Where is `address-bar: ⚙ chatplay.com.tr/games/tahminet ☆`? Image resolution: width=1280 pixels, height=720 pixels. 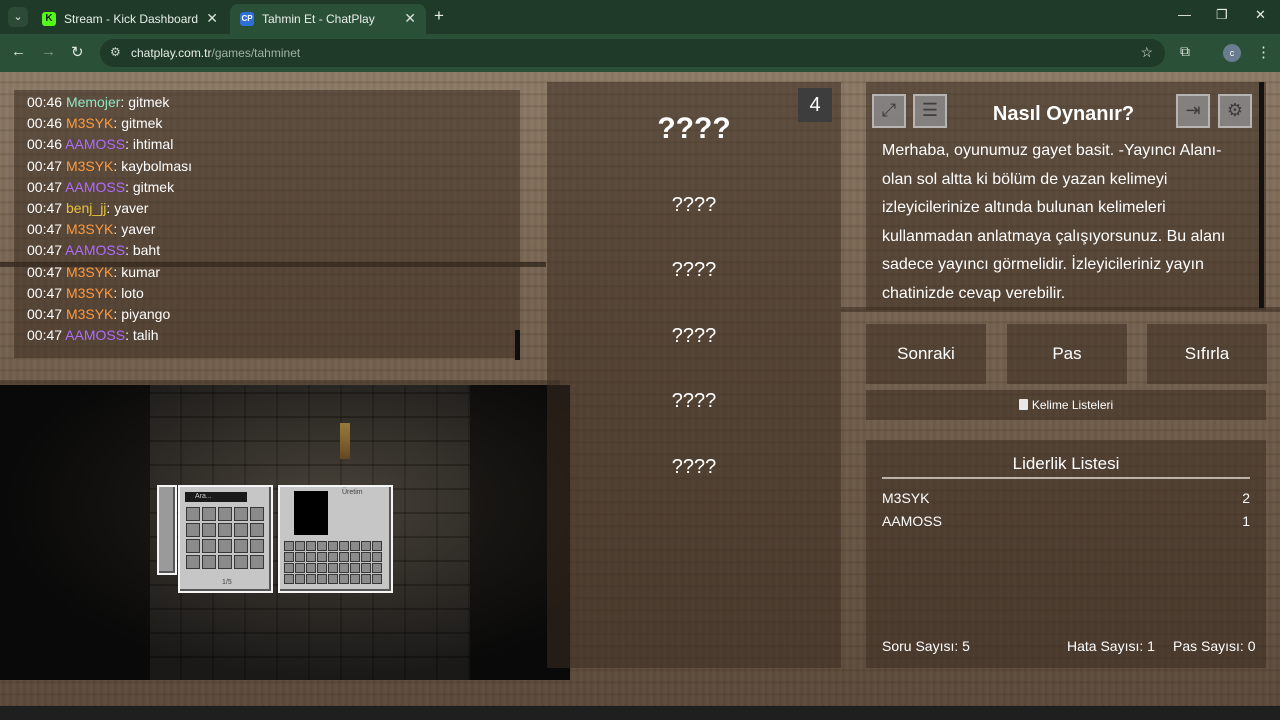 address-bar: ⚙ chatplay.com.tr/games/tahminet ☆ is located at coordinates (632, 53).